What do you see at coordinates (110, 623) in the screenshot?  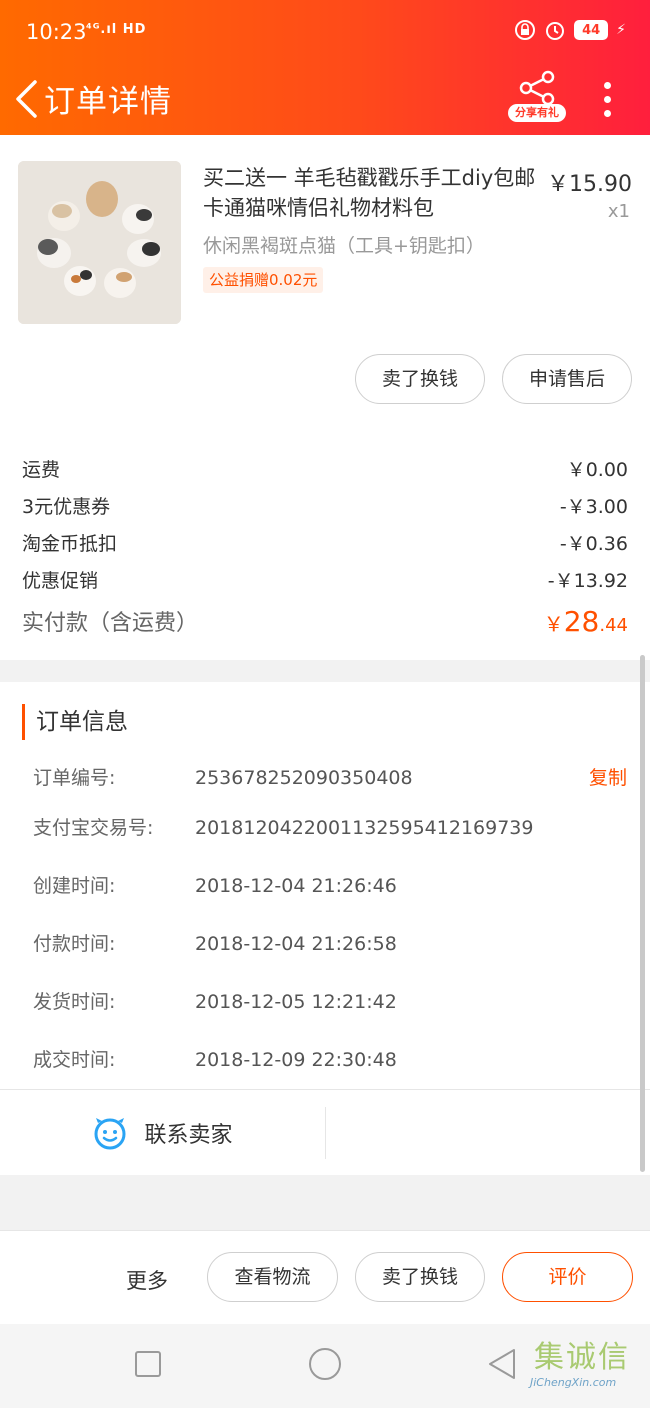 I see `total-label: 实付款（含运费）` at bounding box center [110, 623].